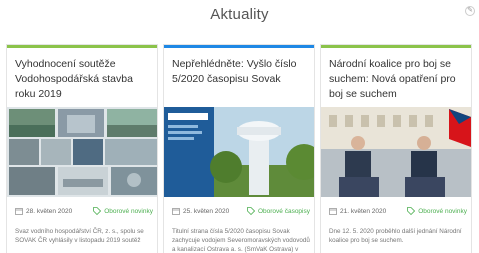 The height and width of the screenshot is (253, 479). What do you see at coordinates (284, 211) in the screenshot?
I see `card-tag-link: Oborové časopisy` at bounding box center [284, 211].